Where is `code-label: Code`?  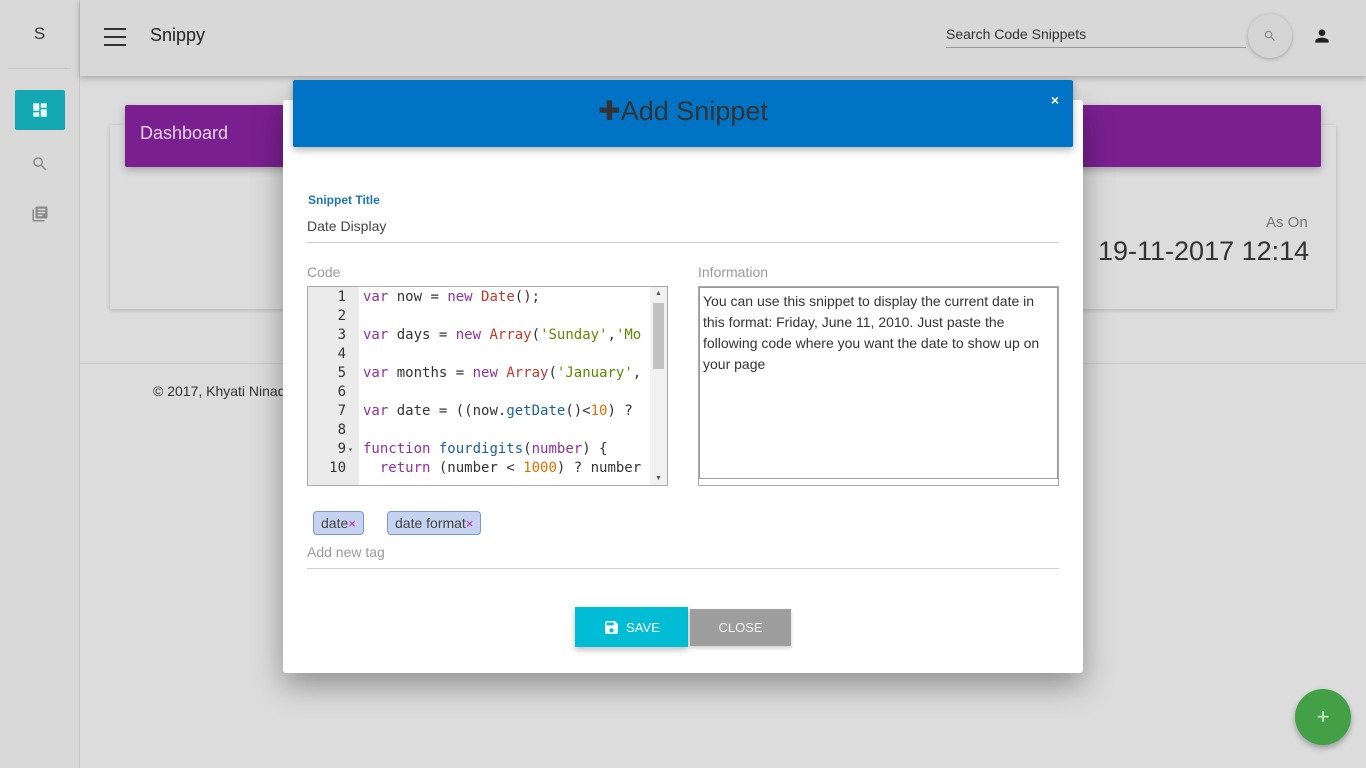
code-label: Code is located at coordinates (324, 272).